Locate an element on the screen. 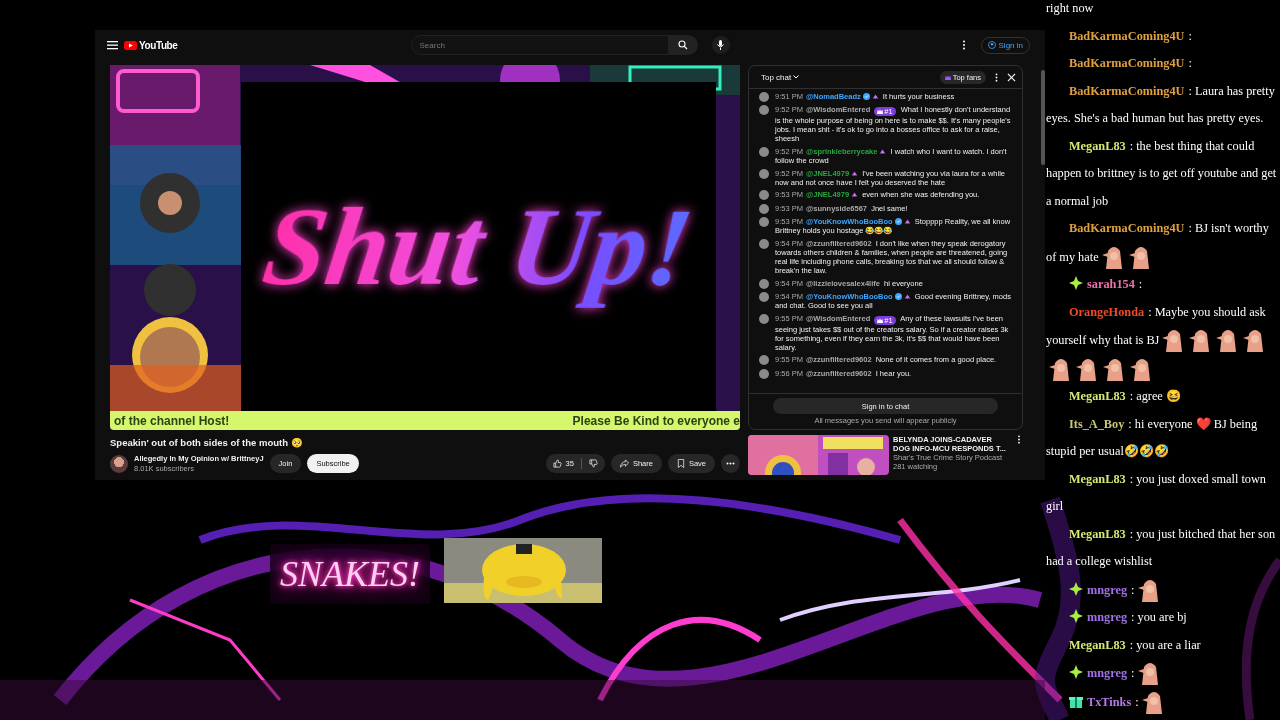 This screenshot has width=1280, height=720. channel-avatar is located at coordinates (119, 463).